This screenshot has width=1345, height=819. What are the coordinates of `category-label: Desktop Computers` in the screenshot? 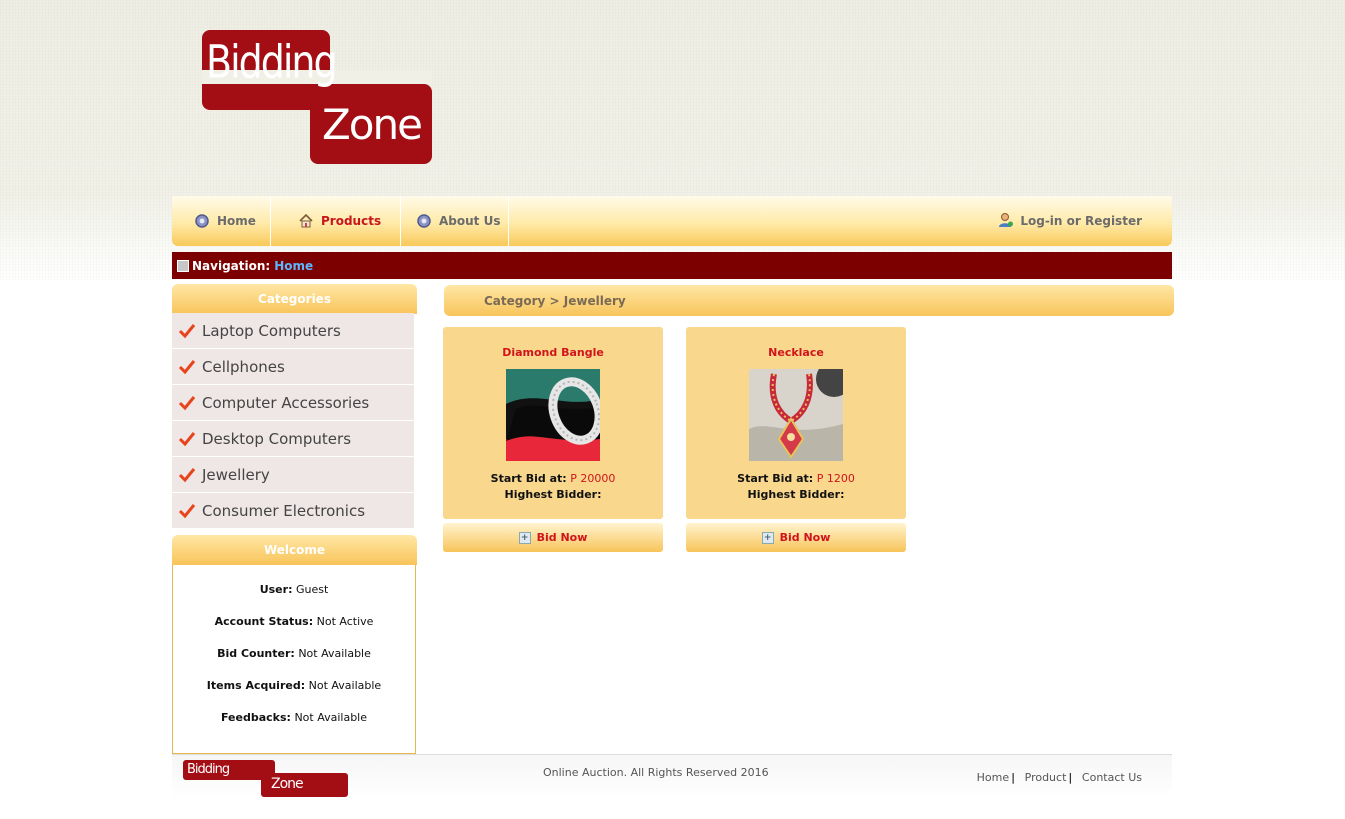 It's located at (277, 438).